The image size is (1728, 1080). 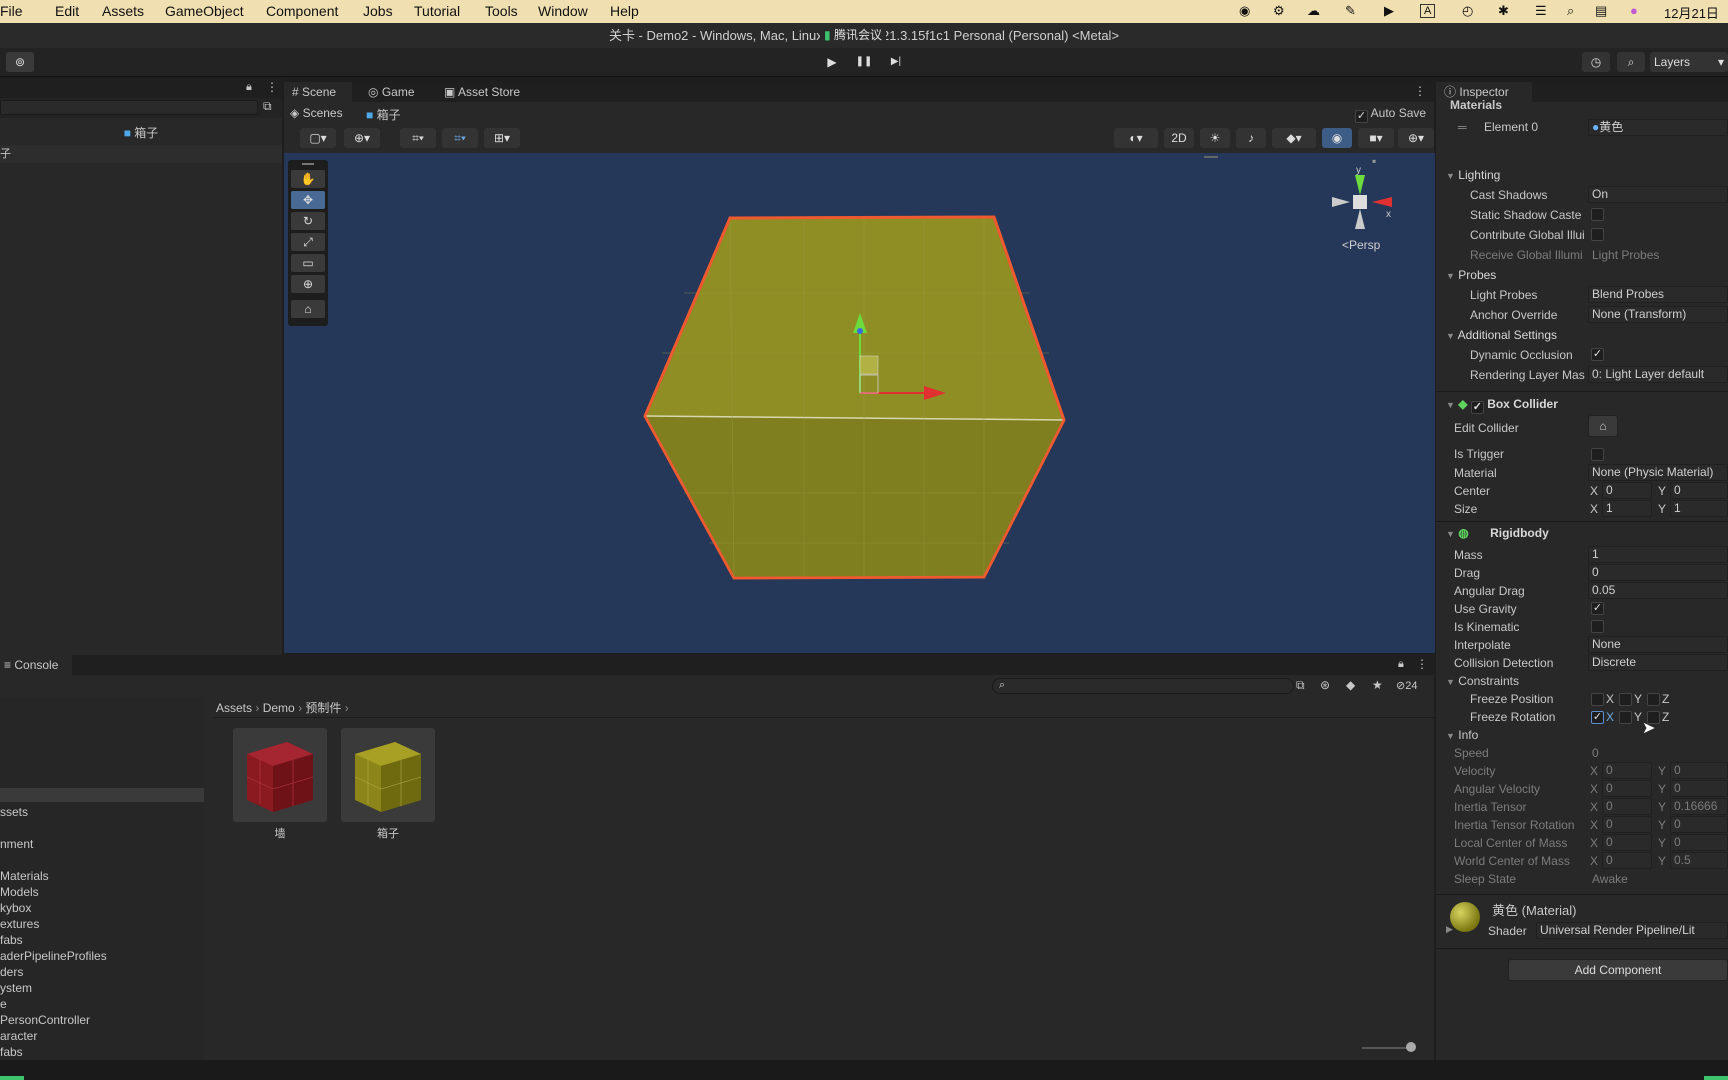 I want to click on gizmos-dropdown: ⊕▾, so click(x=1416, y=138).